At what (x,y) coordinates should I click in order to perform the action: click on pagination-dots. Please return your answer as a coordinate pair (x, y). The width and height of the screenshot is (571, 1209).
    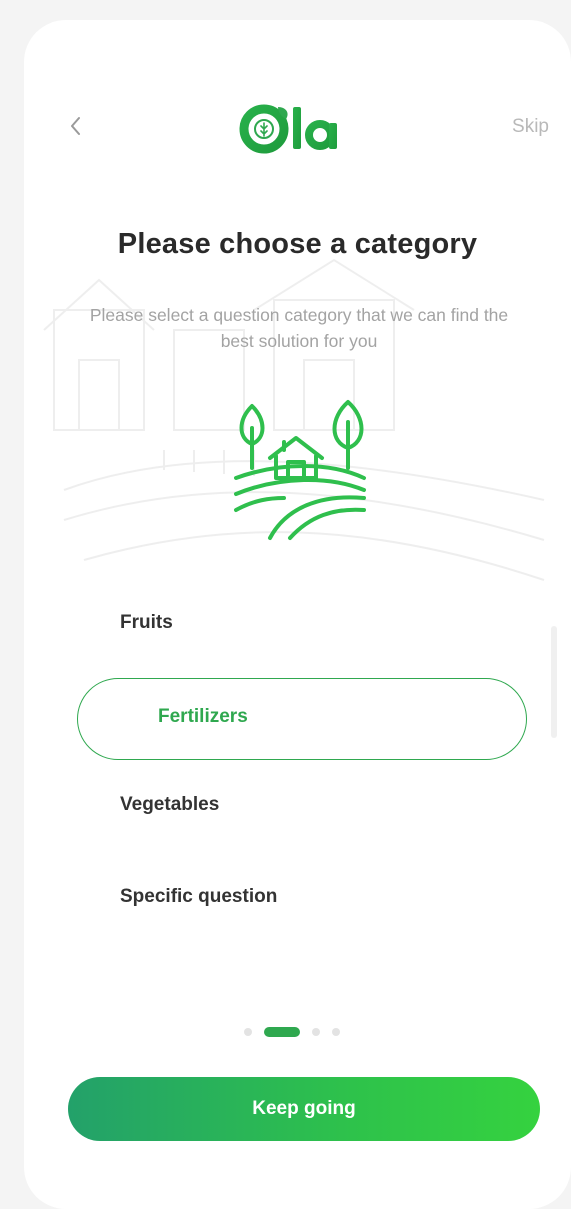
    Looking at the image, I should click on (292, 1032).